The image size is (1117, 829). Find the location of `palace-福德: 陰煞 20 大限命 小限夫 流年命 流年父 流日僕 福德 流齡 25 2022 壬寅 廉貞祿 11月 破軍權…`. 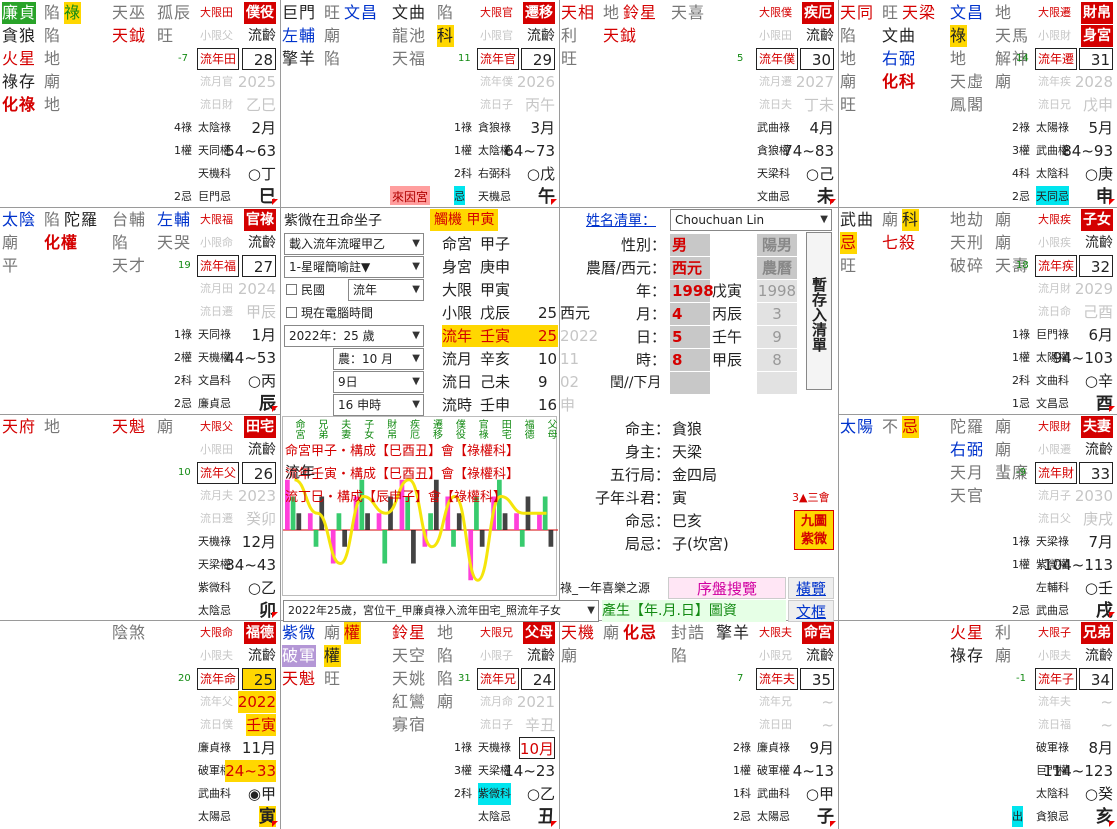

palace-福德: 陰煞 20 大限命 小限夫 流年命 流年父 流日僕 福德 流齡 25 2022 壬寅 廉貞祿 11月 破軍權… is located at coordinates (140, 724).